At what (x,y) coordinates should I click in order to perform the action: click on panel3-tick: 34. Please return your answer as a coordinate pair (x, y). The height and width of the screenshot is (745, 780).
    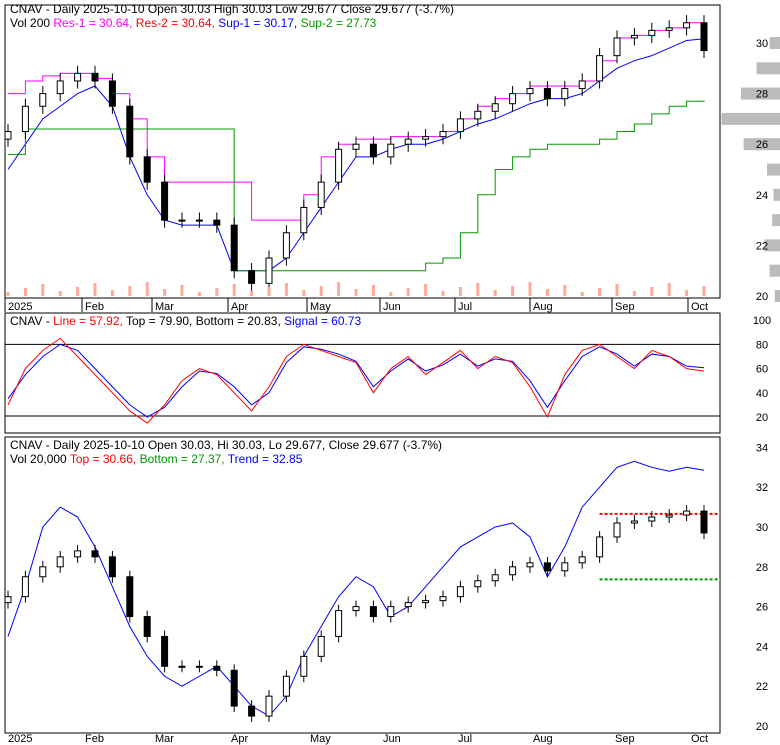
    Looking at the image, I should click on (762, 448).